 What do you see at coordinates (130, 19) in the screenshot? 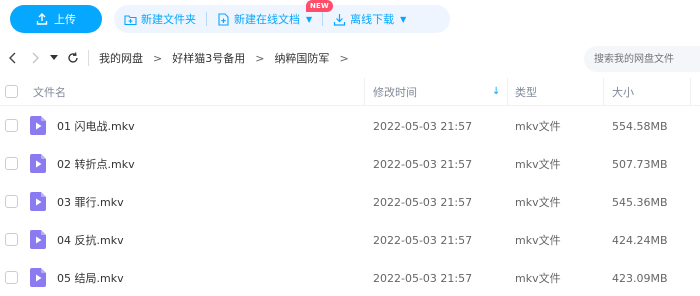
I see `folder-plus-icon` at bounding box center [130, 19].